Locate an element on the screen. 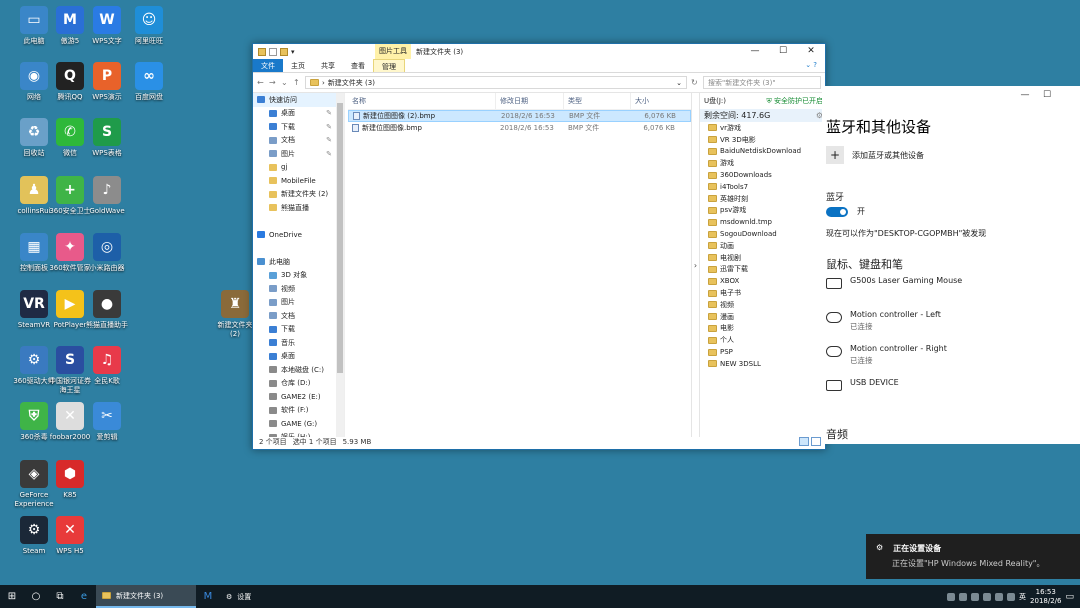 This screenshot has width=1080, height=608. nav-scroll-thumb is located at coordinates (340, 238).